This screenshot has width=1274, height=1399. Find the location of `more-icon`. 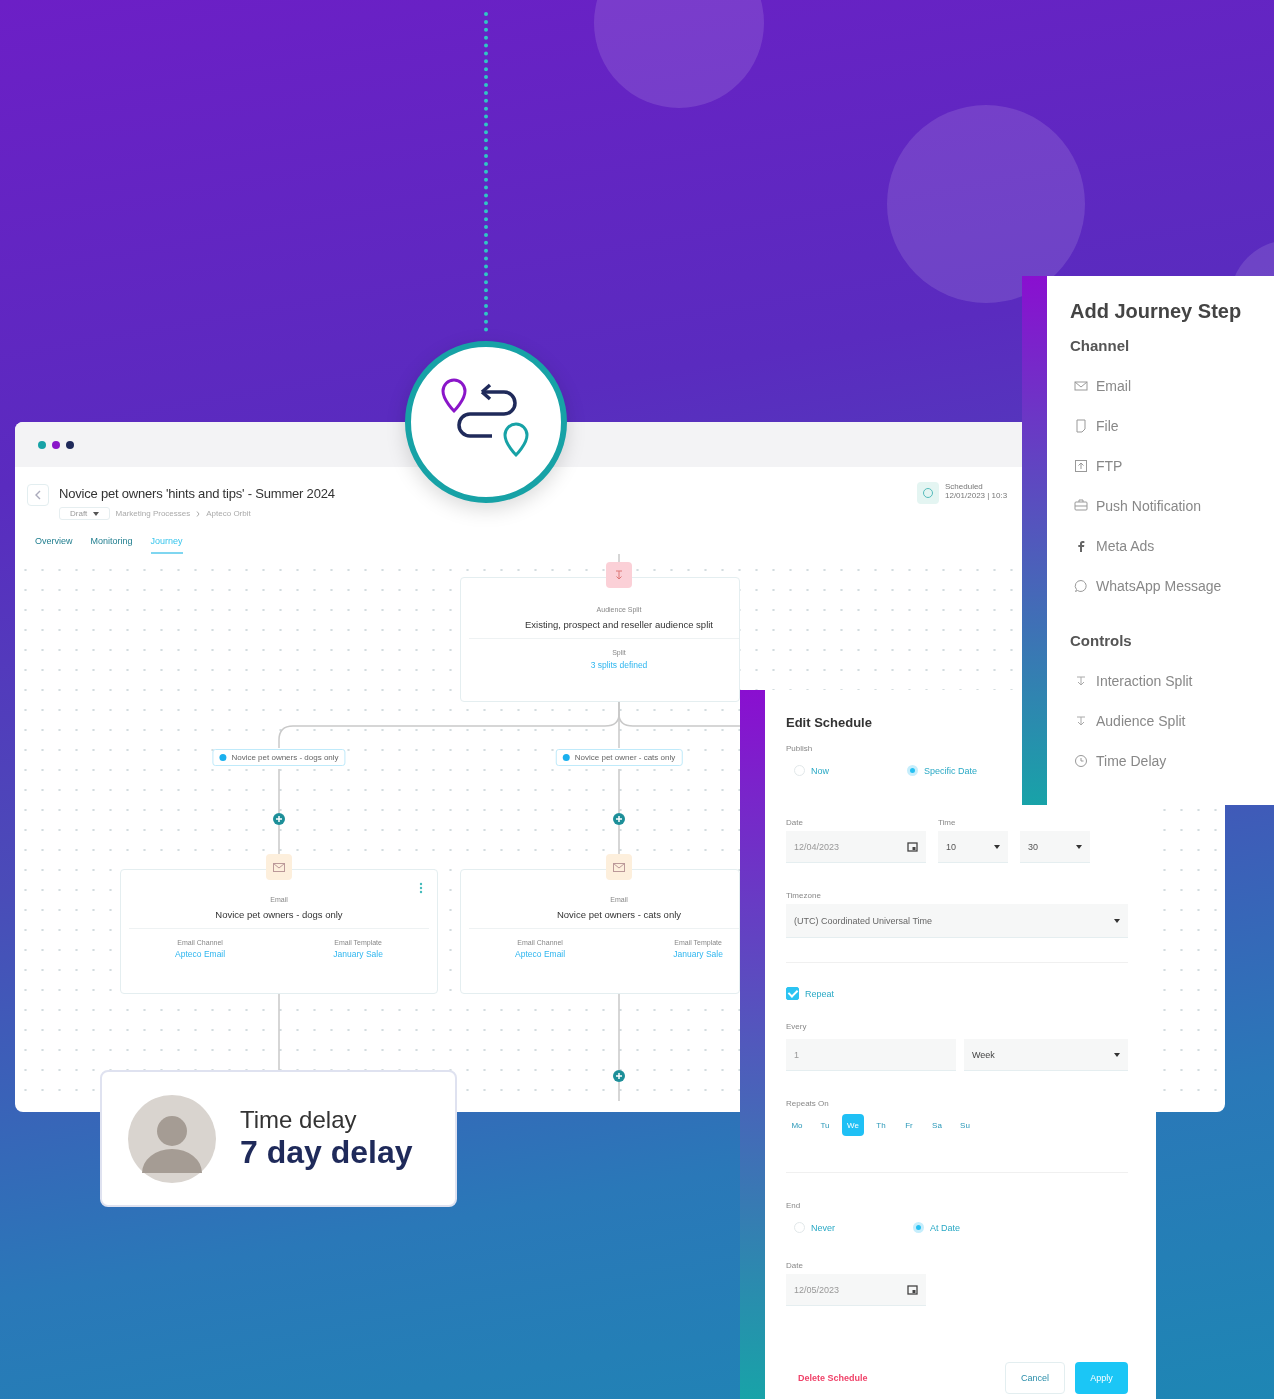

more-icon is located at coordinates (421, 888).